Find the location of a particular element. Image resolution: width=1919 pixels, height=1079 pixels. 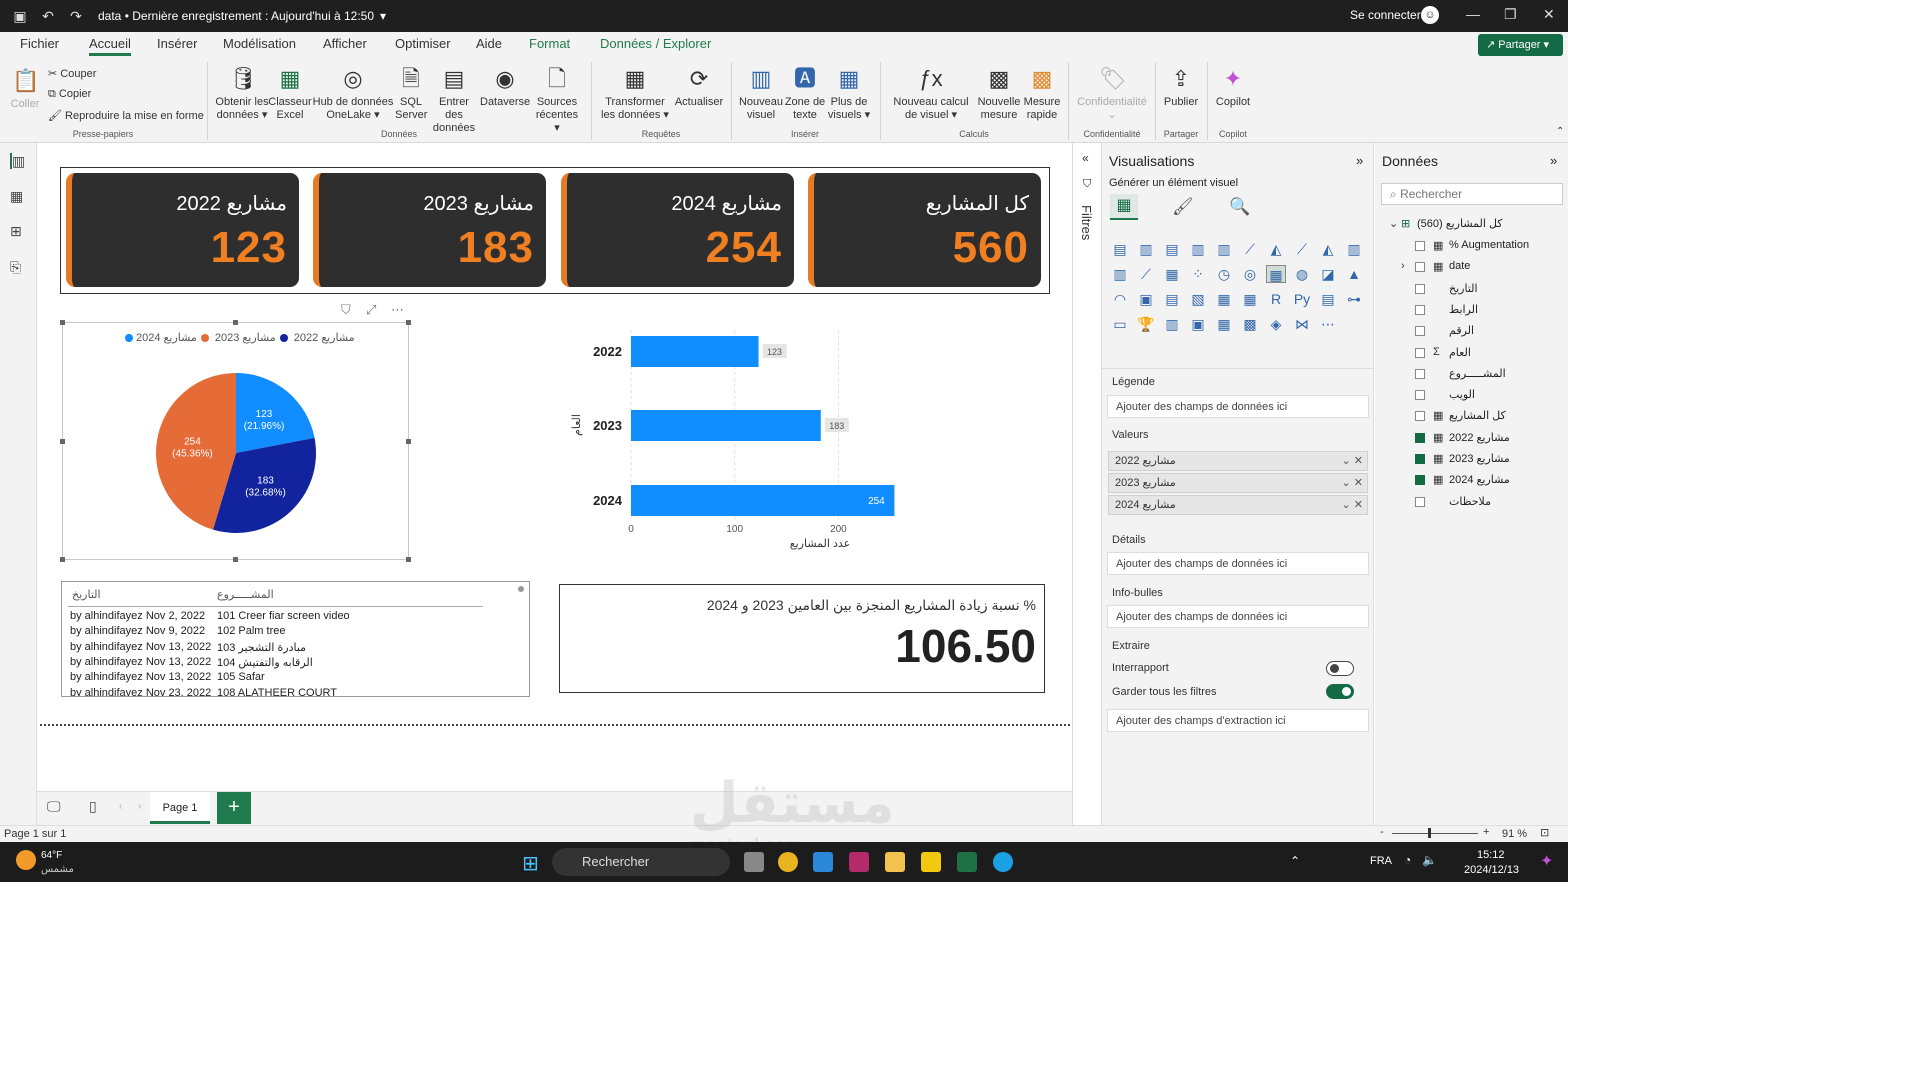

field-name: % Augmentation is located at coordinates (1489, 245).